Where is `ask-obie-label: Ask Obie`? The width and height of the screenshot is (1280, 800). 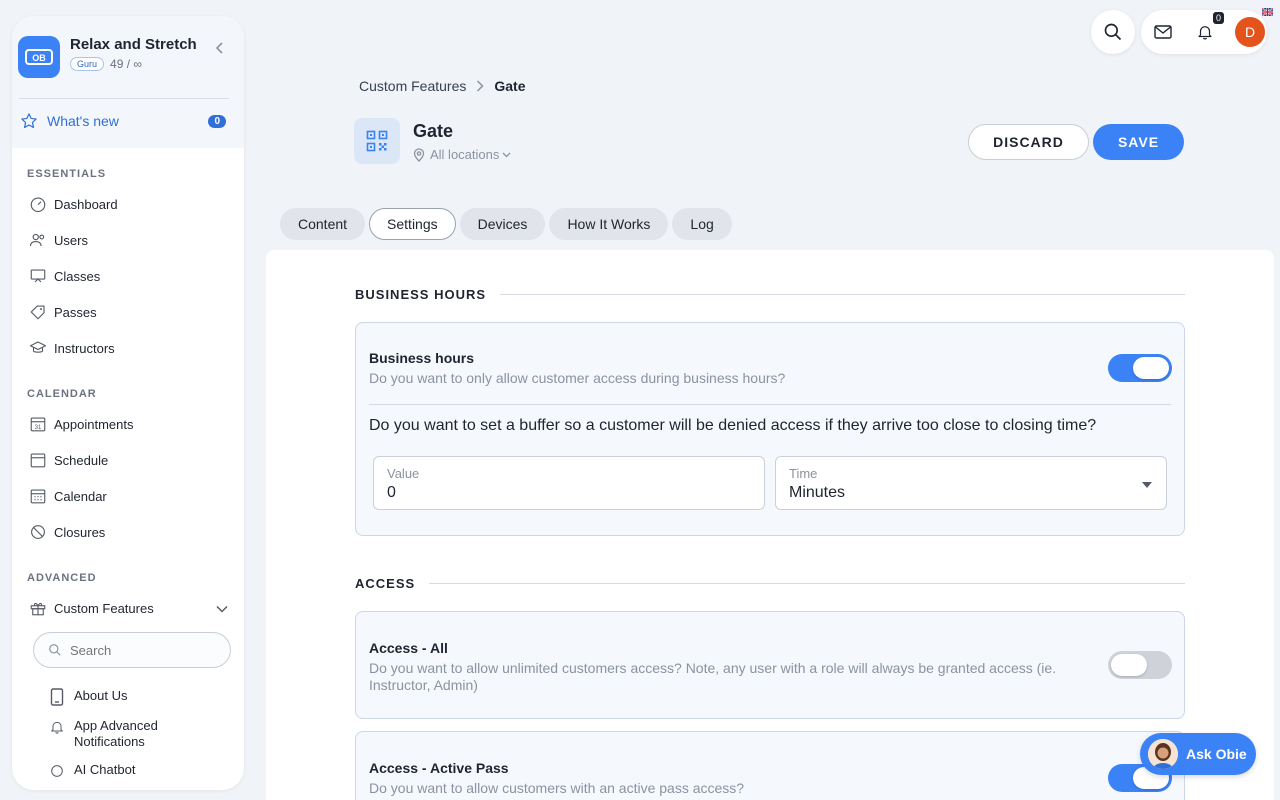 ask-obie-label: Ask Obie is located at coordinates (1216, 754).